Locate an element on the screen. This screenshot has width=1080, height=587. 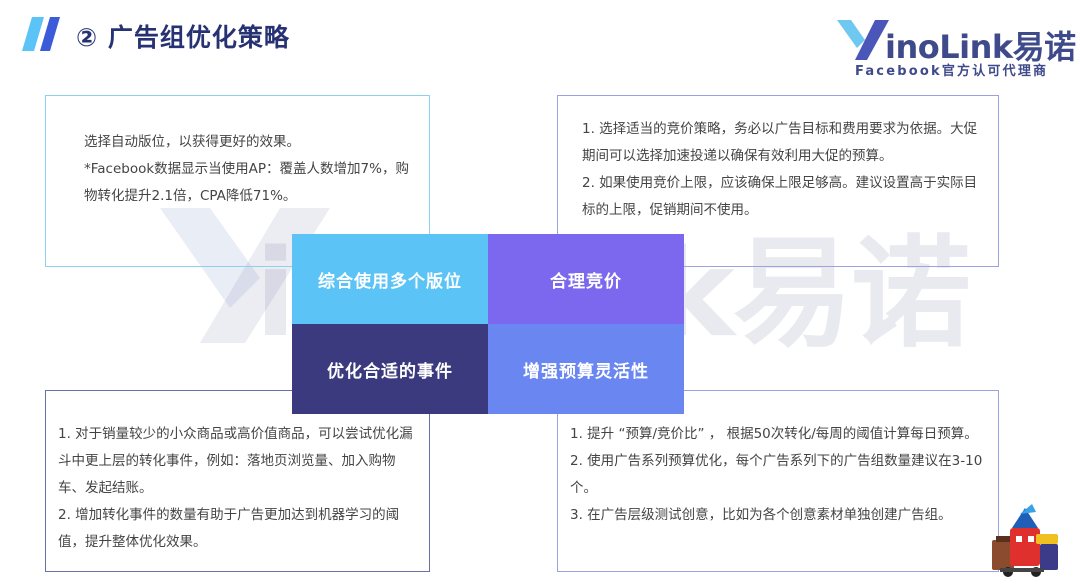
box-text: 2. 使用广告系列预算优化，每个广告系列下的广告组数量建议在3-10个。 is located at coordinates (776, 474).